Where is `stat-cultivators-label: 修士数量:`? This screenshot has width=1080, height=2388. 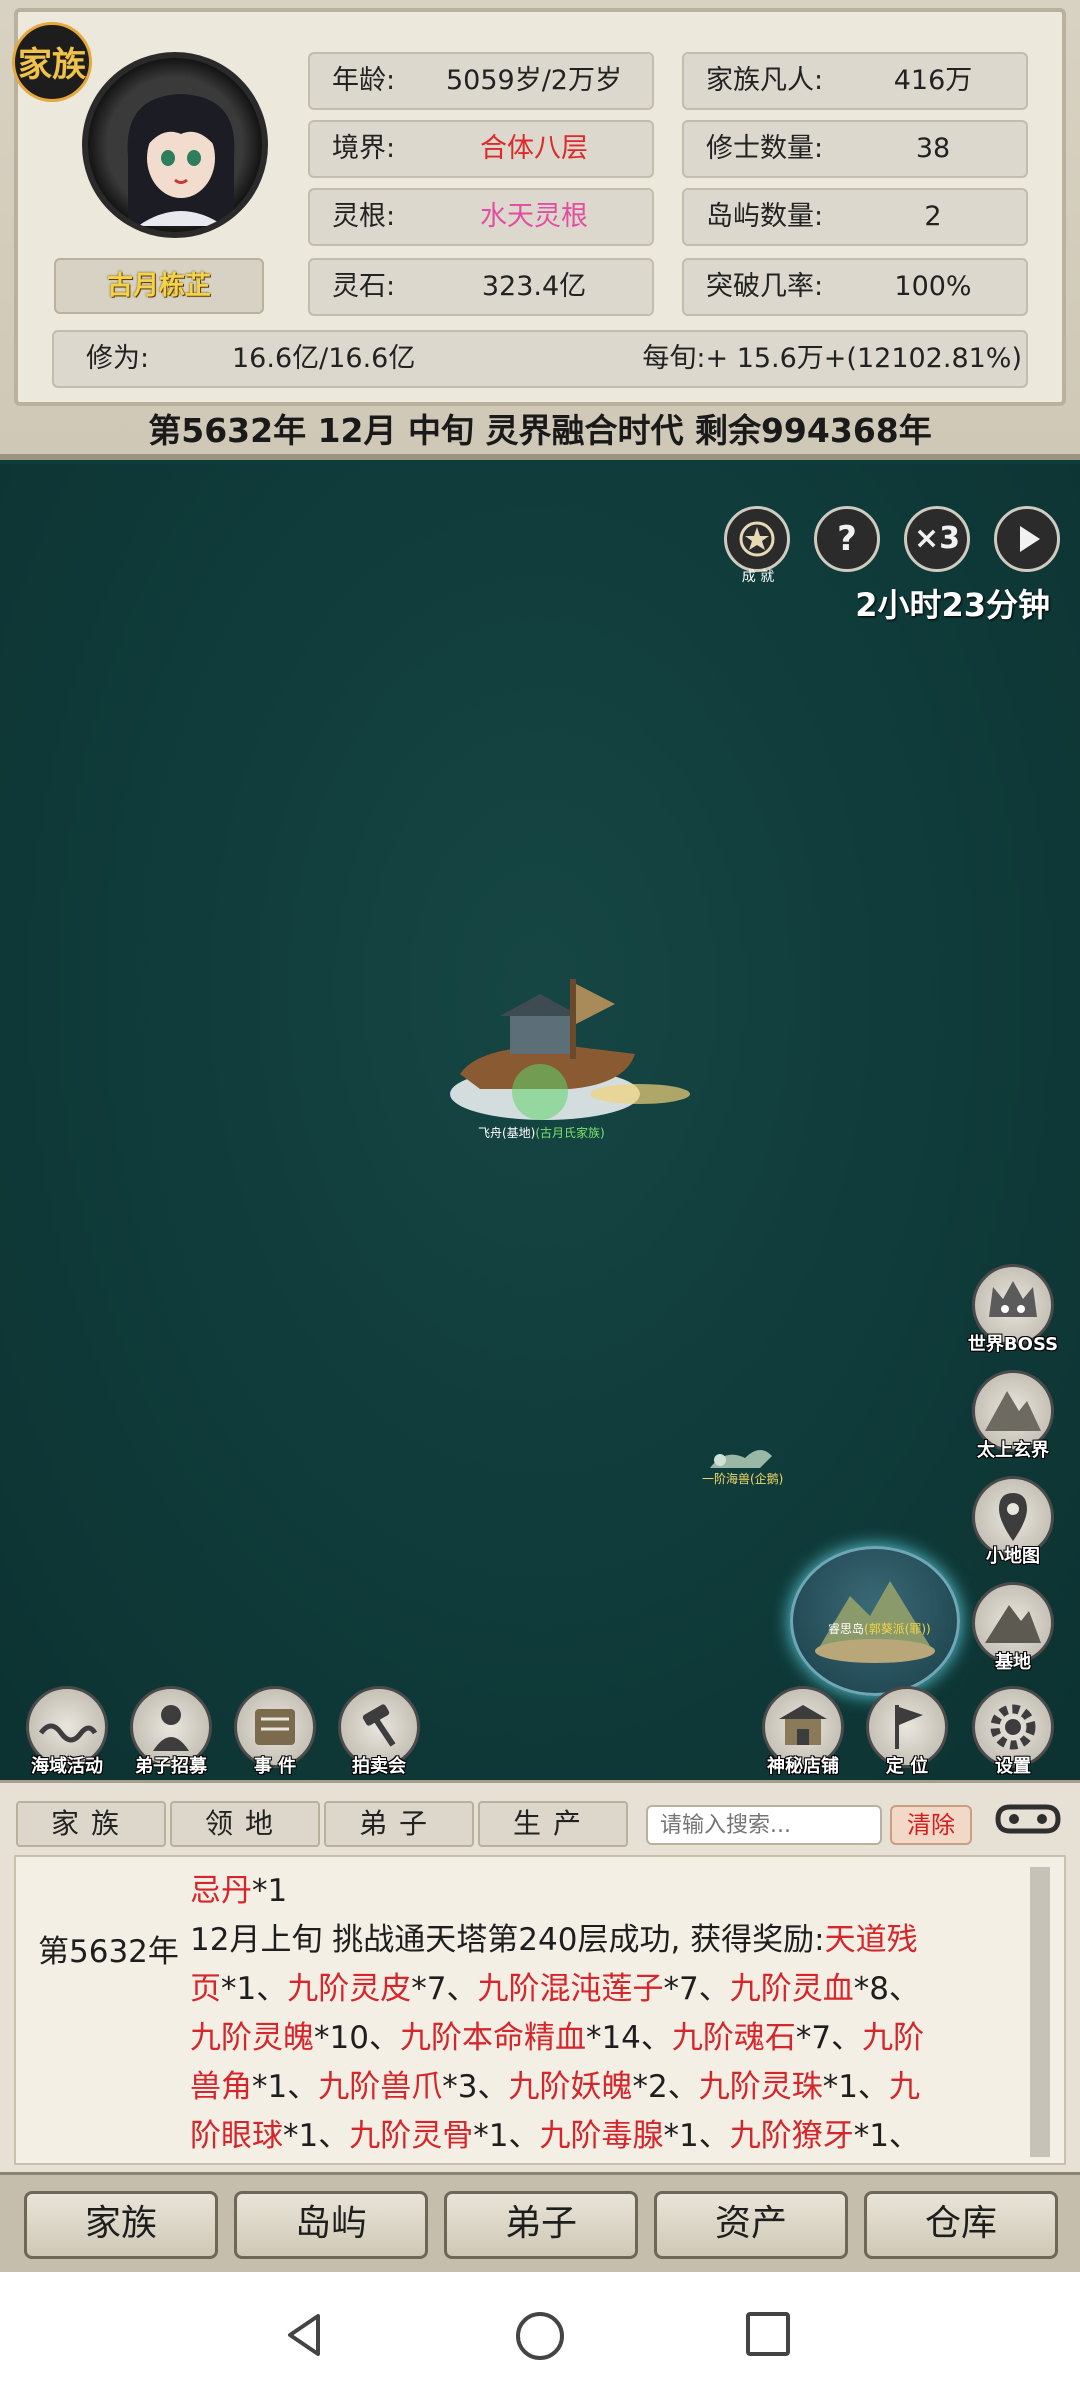
stat-cultivators-label: 修士数量: is located at coordinates (765, 148).